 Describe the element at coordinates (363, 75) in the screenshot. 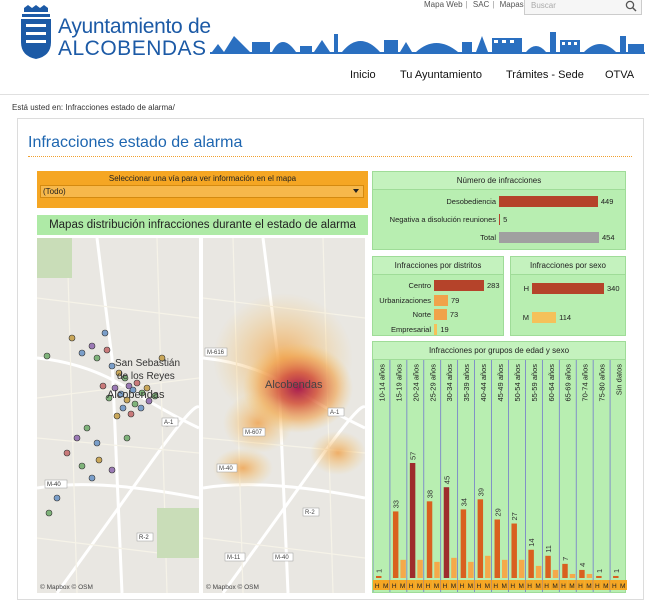

I see `nav-inicio: Inicio` at that location.